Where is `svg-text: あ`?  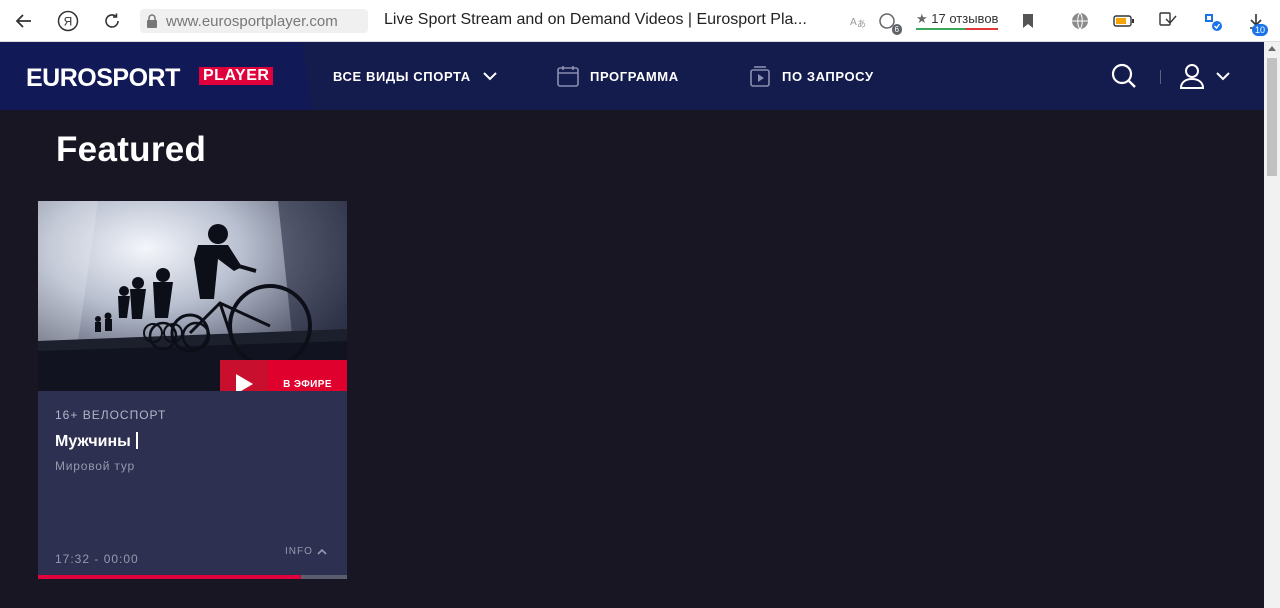
svg-text: あ is located at coordinates (861, 24).